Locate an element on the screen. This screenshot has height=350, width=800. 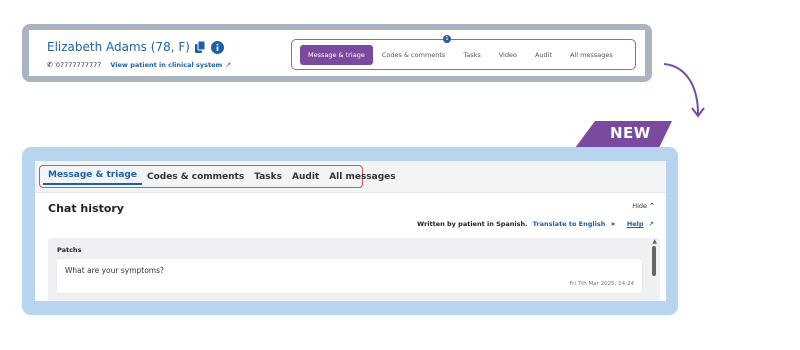
chevron-up-icon: ⌃ is located at coordinates (652, 206).